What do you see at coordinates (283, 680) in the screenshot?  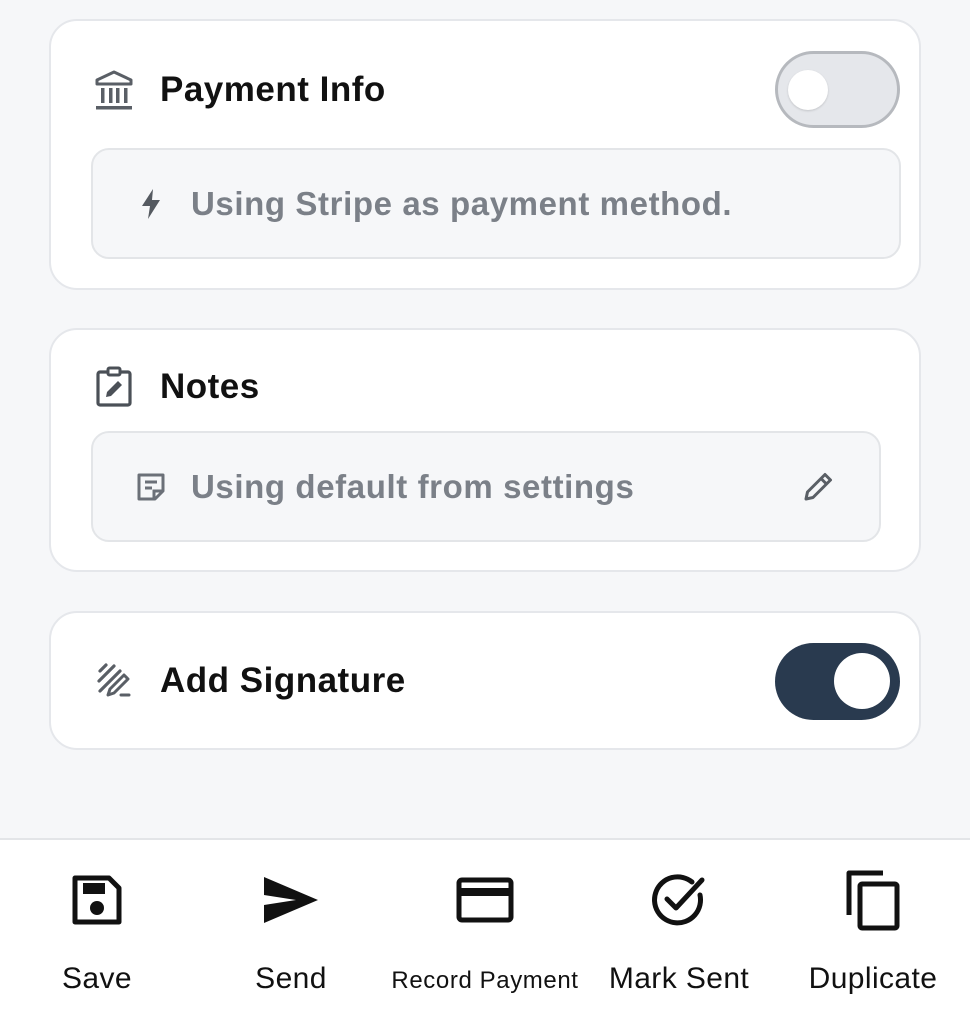 I see `signature-title: Add Signature` at bounding box center [283, 680].